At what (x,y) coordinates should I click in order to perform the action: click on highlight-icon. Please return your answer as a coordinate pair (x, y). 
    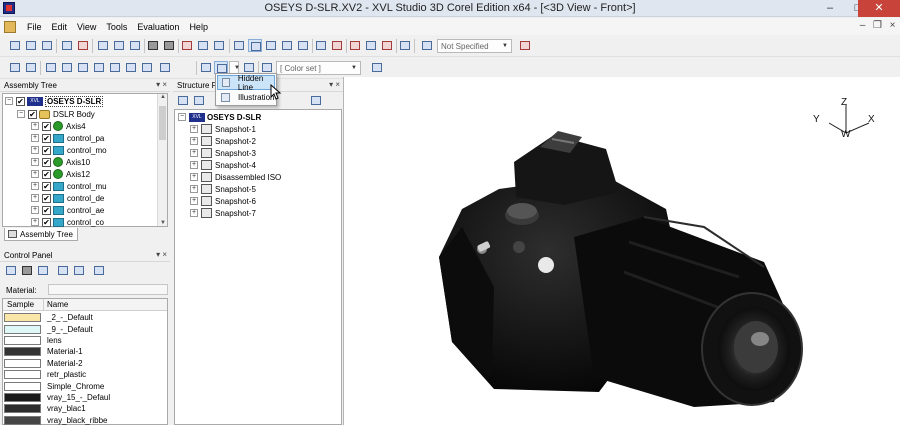
    Looking at the image, I should click on (525, 45).